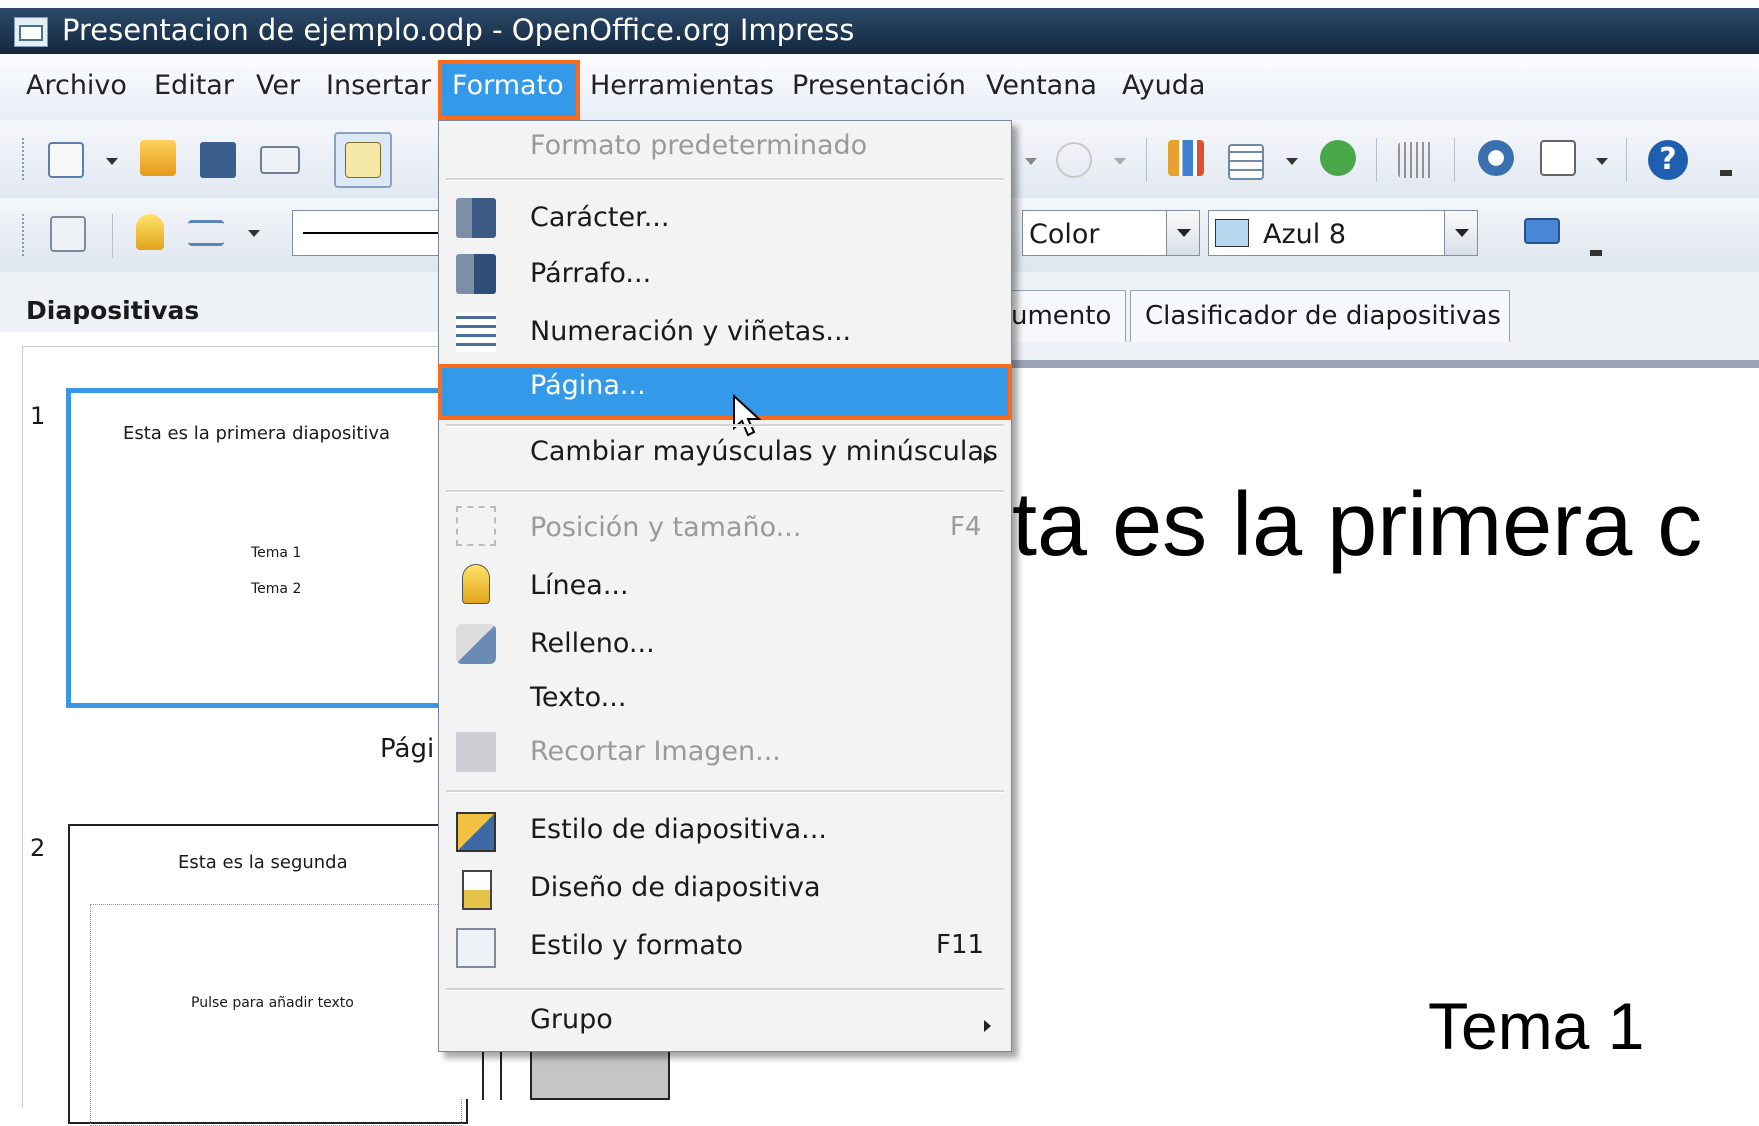 The height and width of the screenshot is (1126, 1759). What do you see at coordinates (764, 451) in the screenshot?
I see `menu-item-change-case: Cambiar mayúsculas y minúsculas` at bounding box center [764, 451].